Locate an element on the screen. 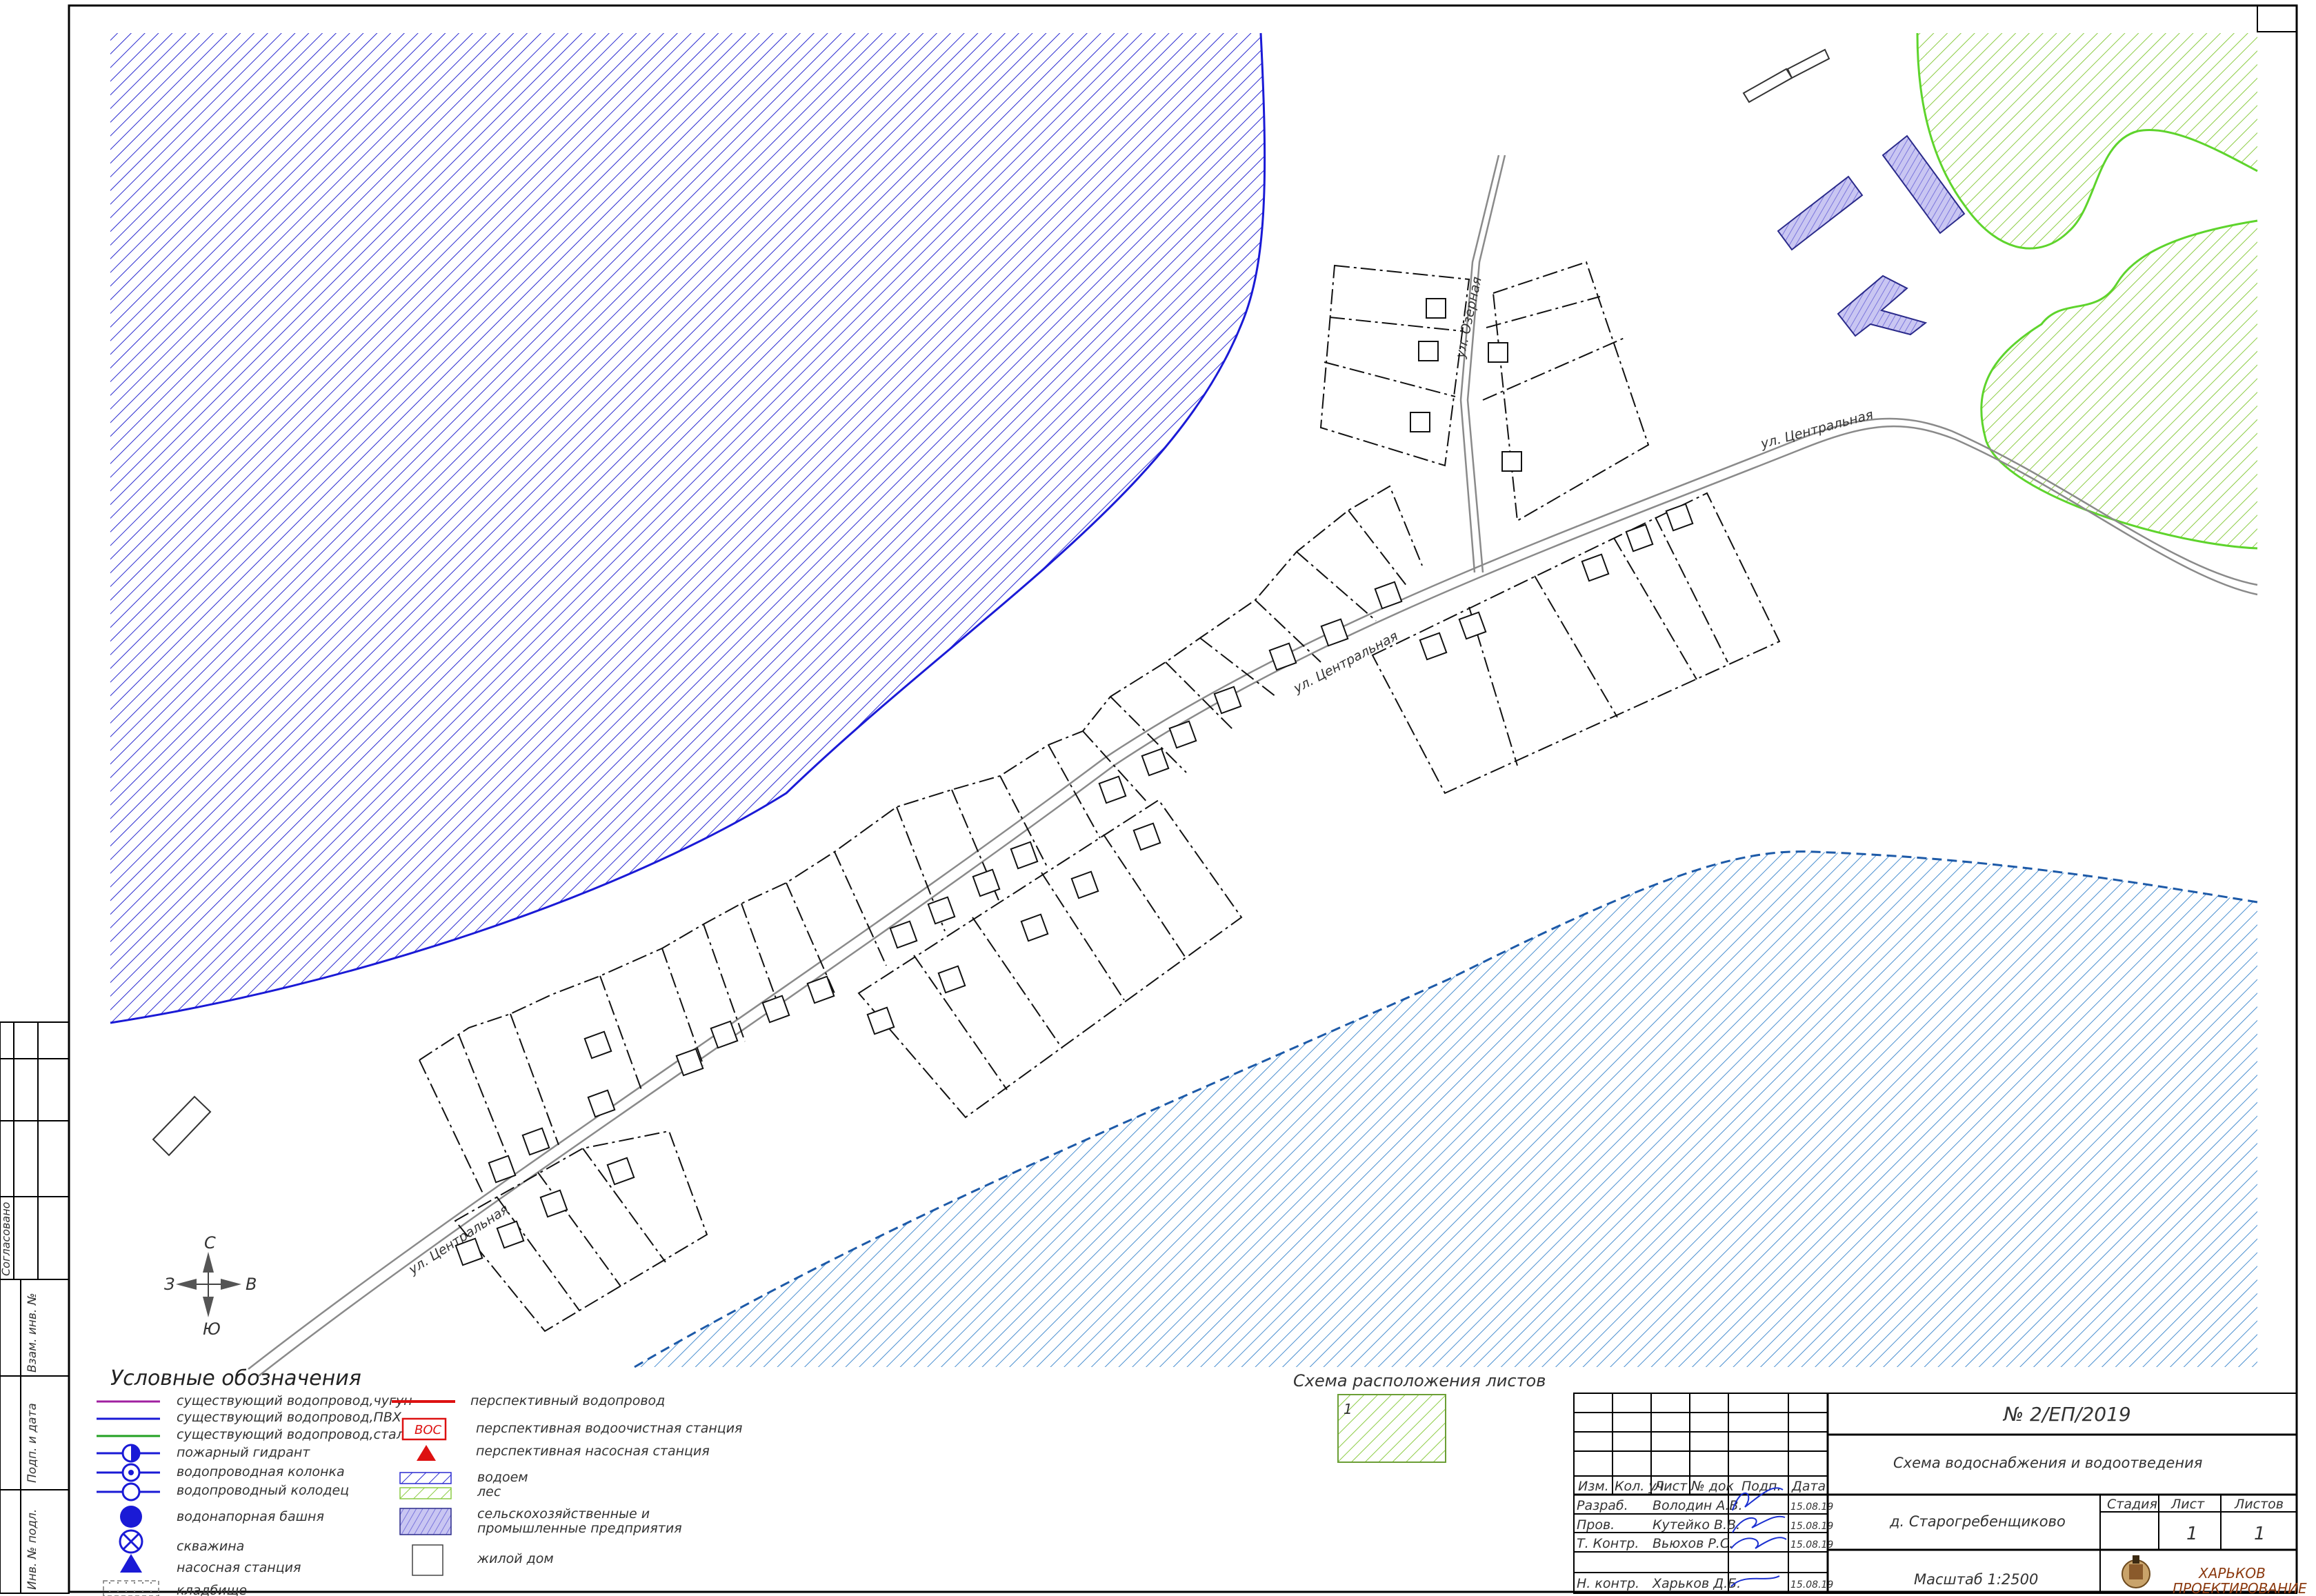 This screenshot has width=2316, height=1596. role-checker: Пров. is located at coordinates (1596, 1525).